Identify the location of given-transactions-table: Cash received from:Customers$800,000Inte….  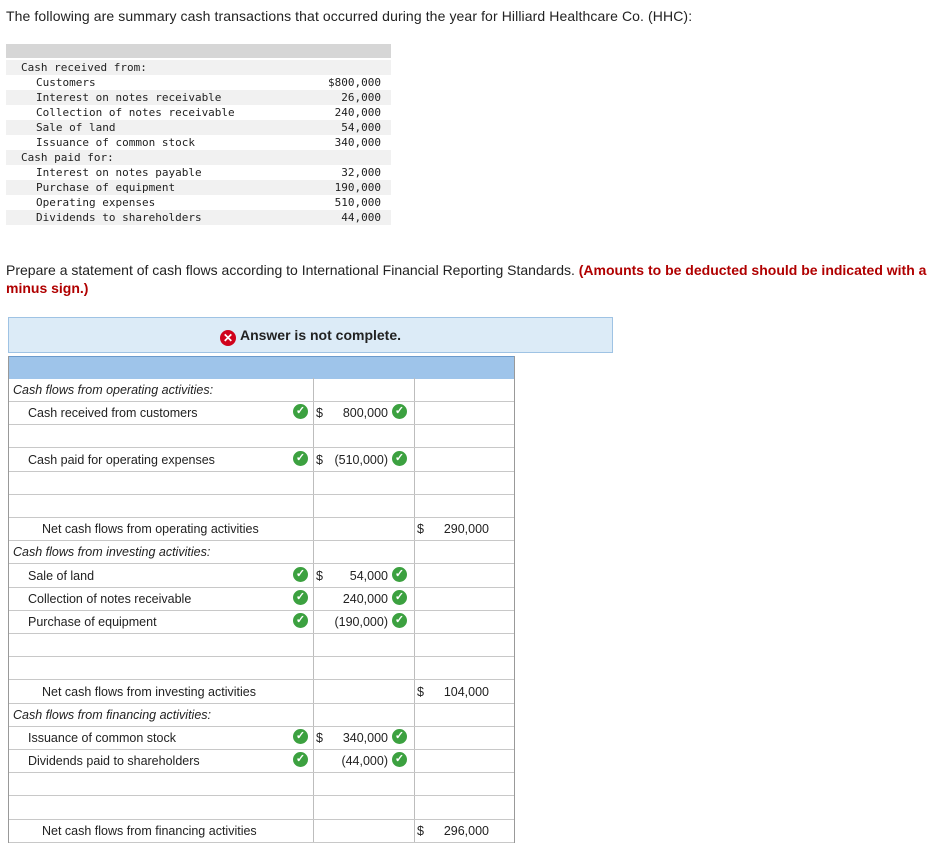
(198, 147).